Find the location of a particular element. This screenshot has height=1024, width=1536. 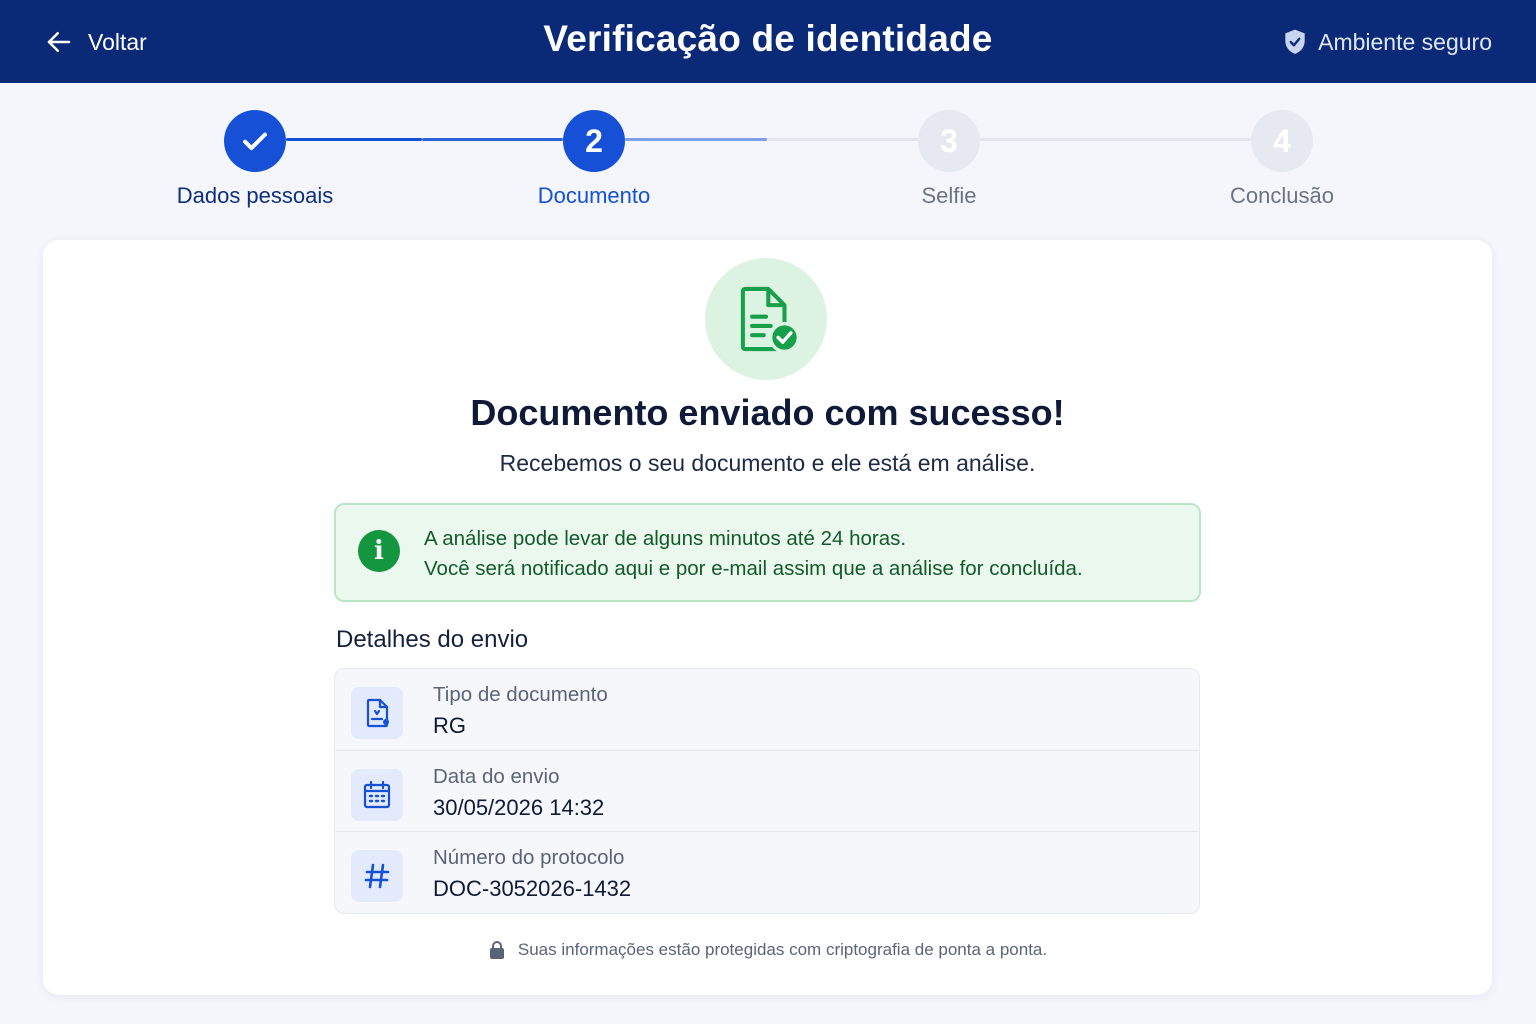

success-badge is located at coordinates (766, 319).